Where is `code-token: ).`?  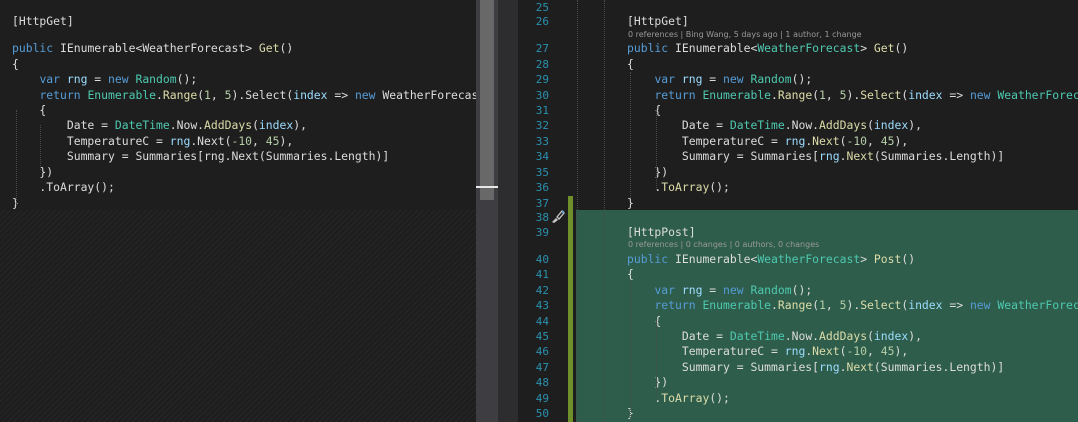 code-token: ). is located at coordinates (853, 95).